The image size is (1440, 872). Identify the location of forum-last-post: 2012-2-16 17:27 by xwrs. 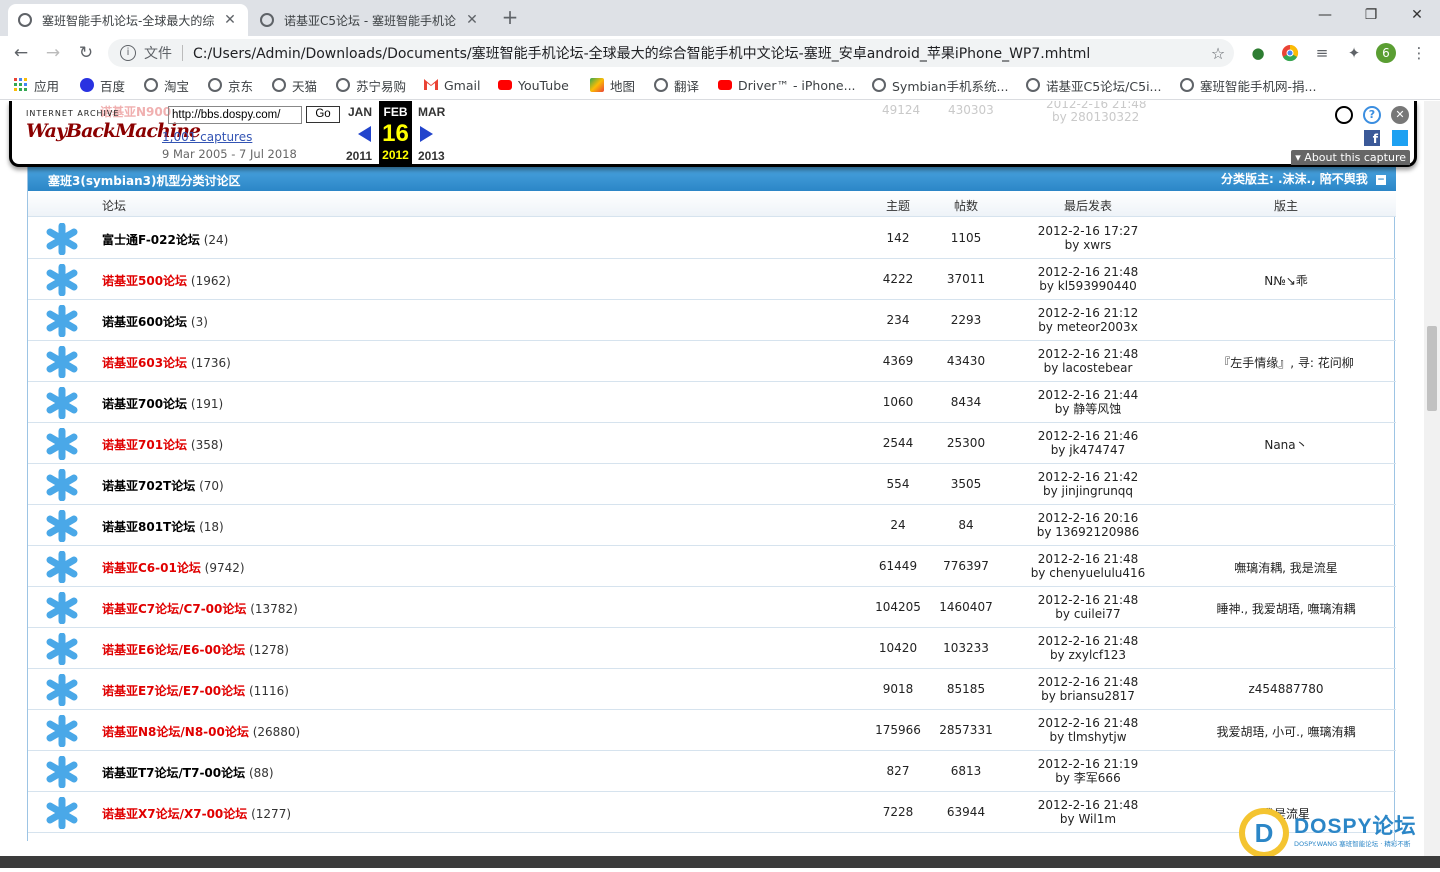
(1088, 238).